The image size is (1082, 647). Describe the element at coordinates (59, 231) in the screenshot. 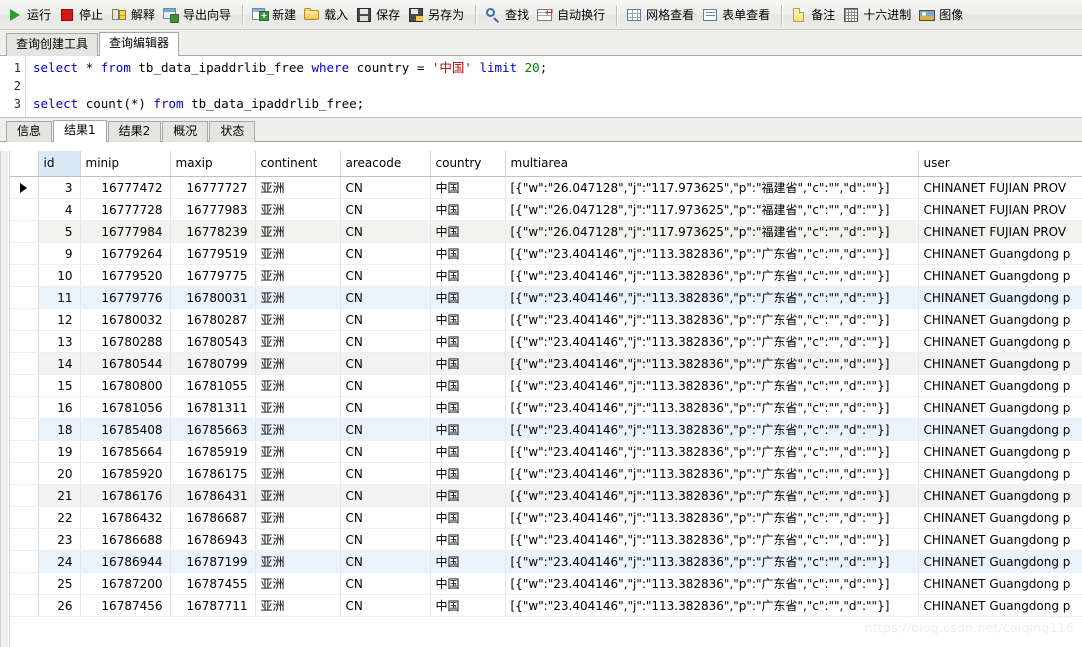

I see `cell-id: 5` at that location.